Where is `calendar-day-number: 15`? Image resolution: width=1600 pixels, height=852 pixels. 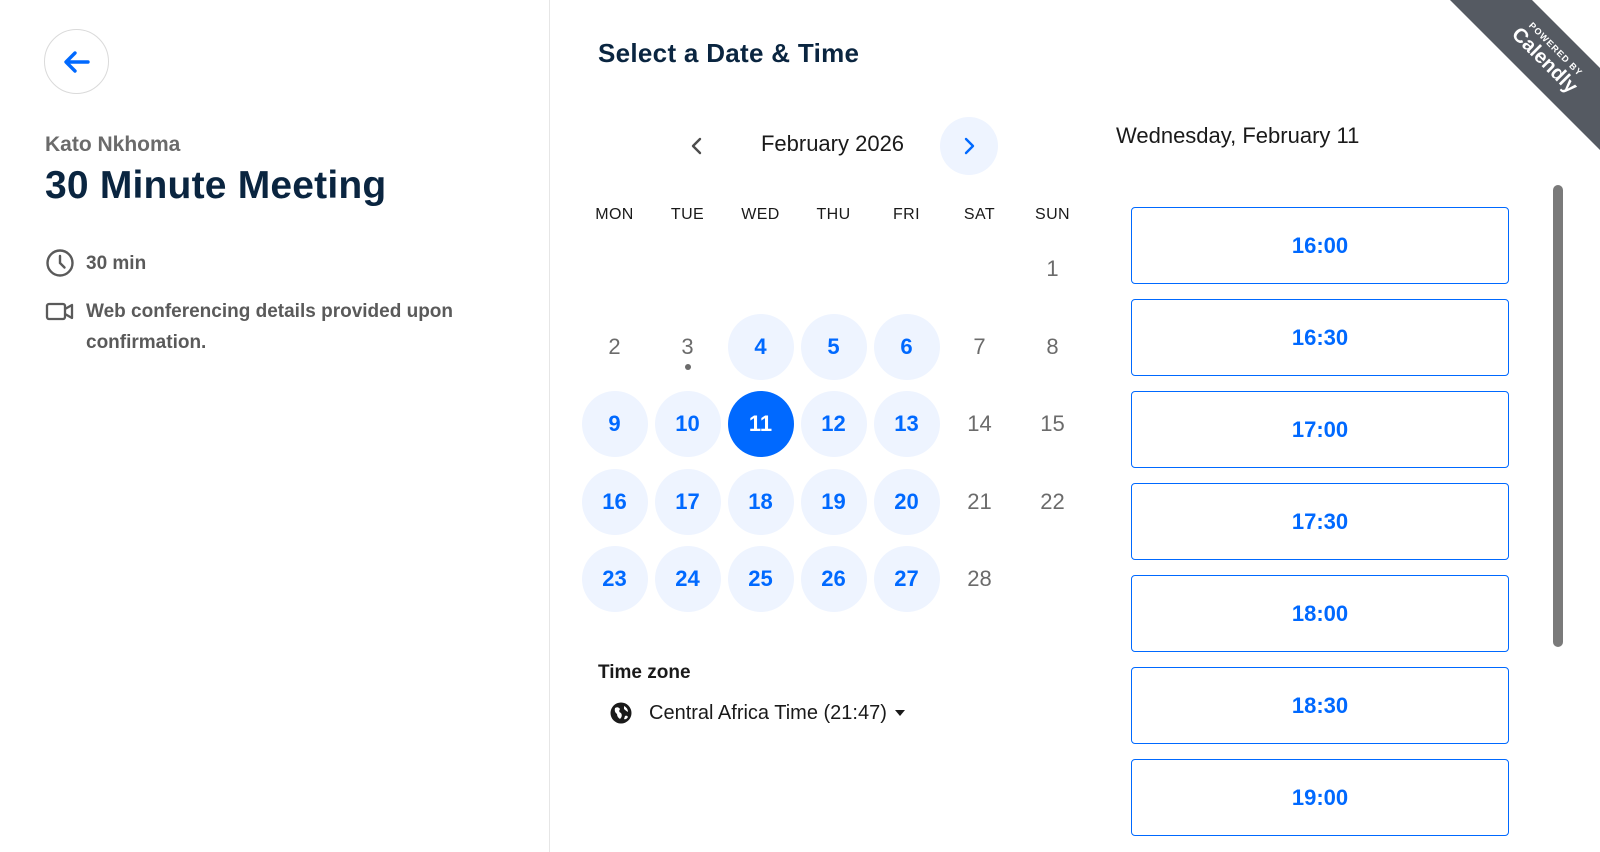 calendar-day-number: 15 is located at coordinates (1052, 423).